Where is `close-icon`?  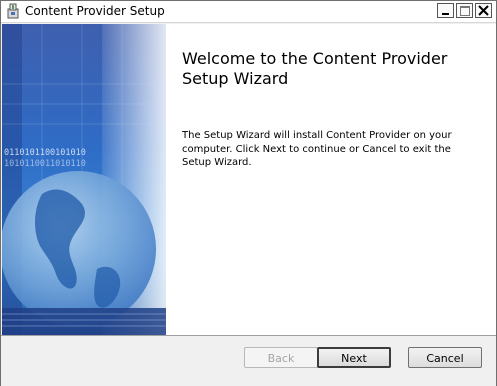 close-icon is located at coordinates (483, 10).